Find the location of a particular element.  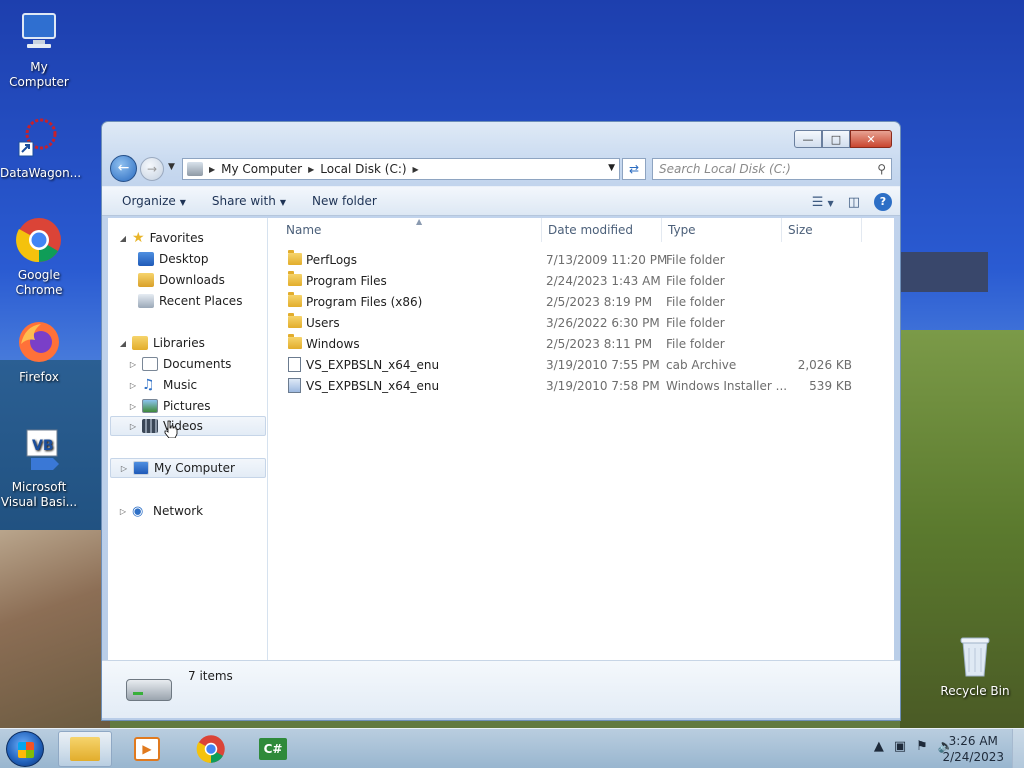

organize-menu-button: Organize ▼ is located at coordinates (154, 201).